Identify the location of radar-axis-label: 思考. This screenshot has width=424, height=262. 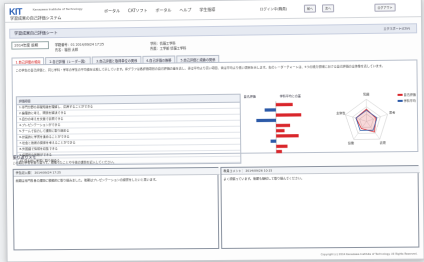
(392, 112).